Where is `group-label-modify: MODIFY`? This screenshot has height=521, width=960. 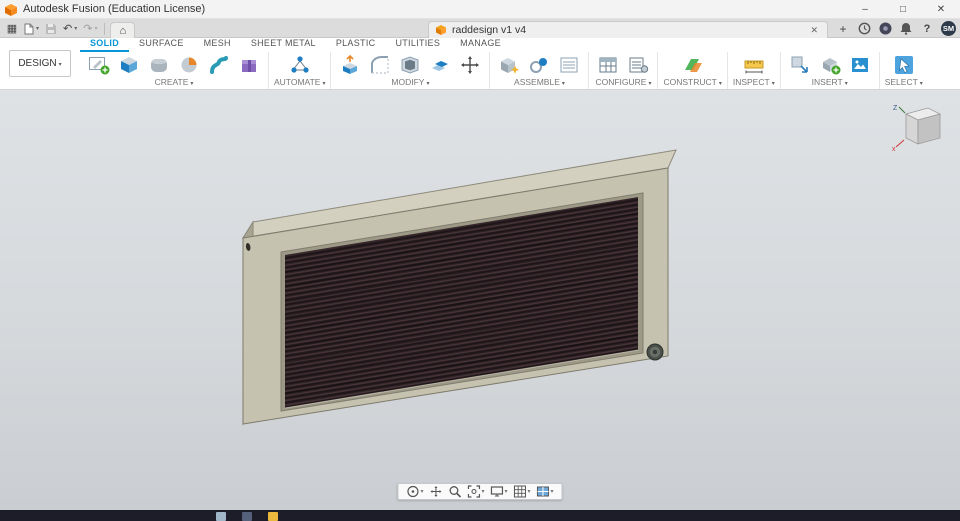
group-label-modify: MODIFY is located at coordinates (410, 83).